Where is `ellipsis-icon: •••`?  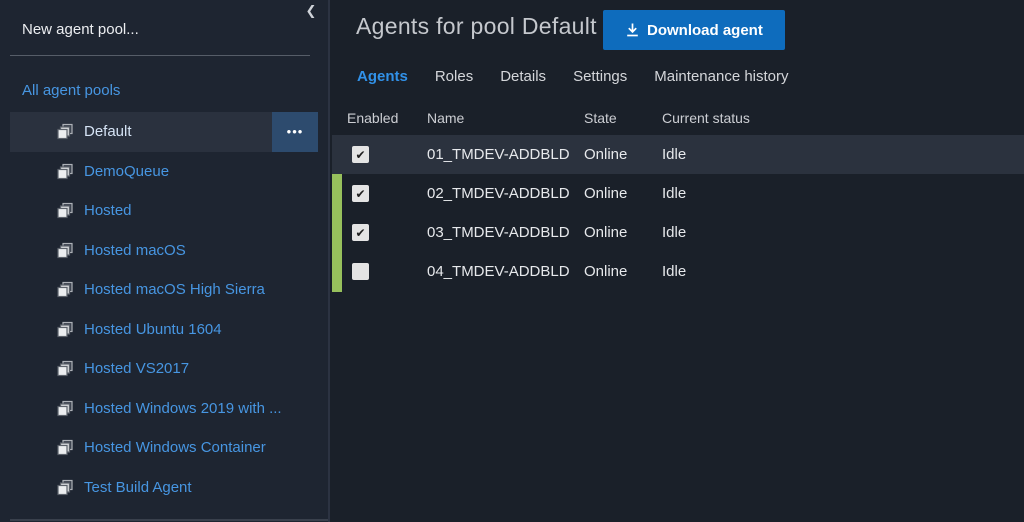
ellipsis-icon: ••• is located at coordinates (295, 131).